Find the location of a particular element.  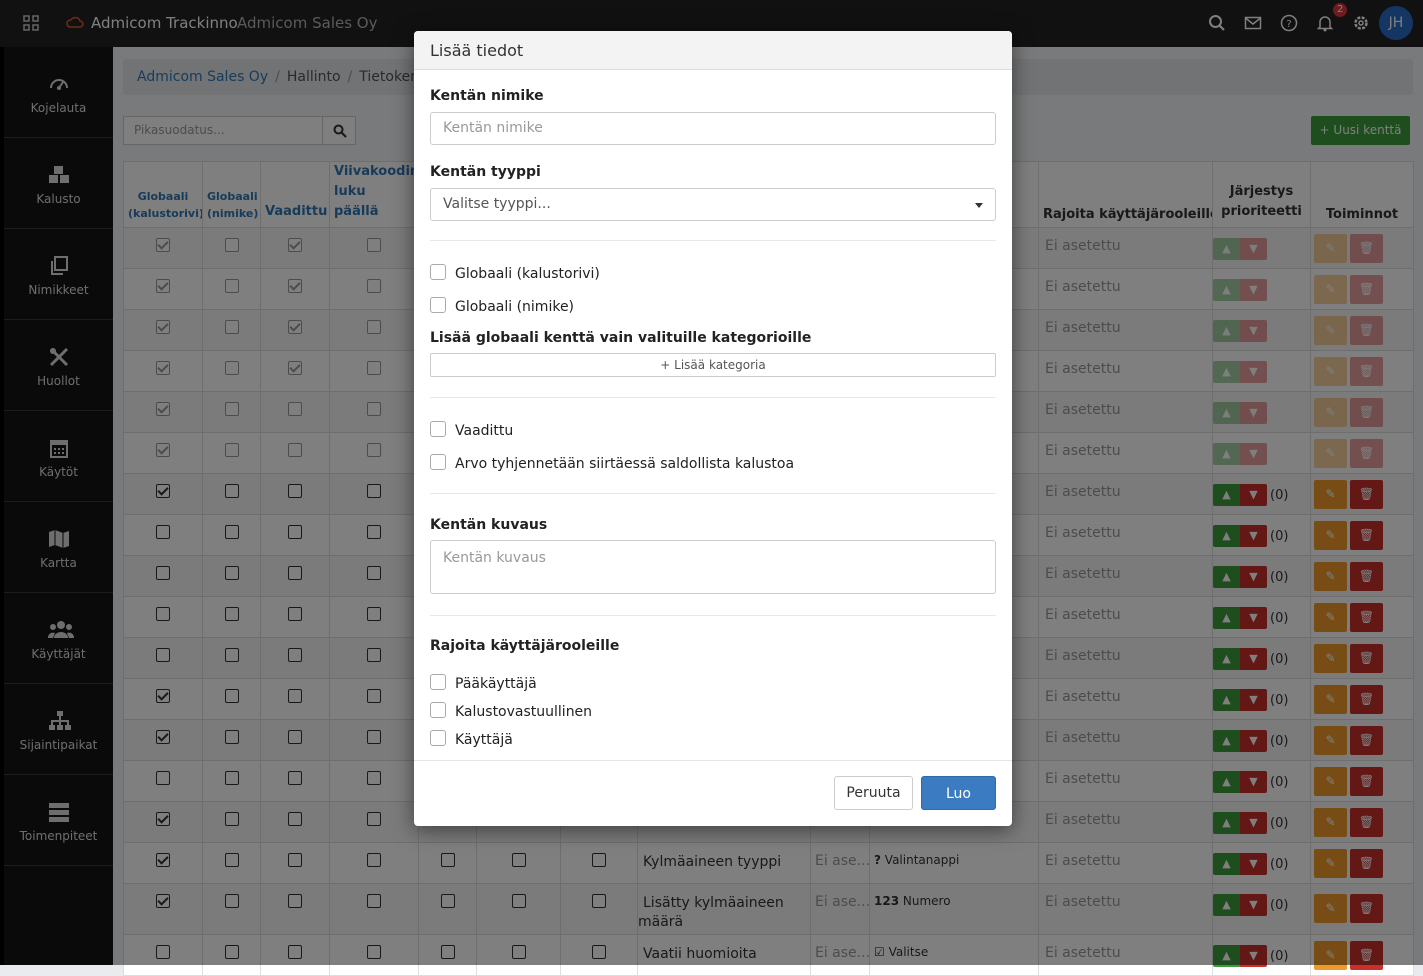

roles-label: Rajoita käyttäjärooleille is located at coordinates (525, 646).